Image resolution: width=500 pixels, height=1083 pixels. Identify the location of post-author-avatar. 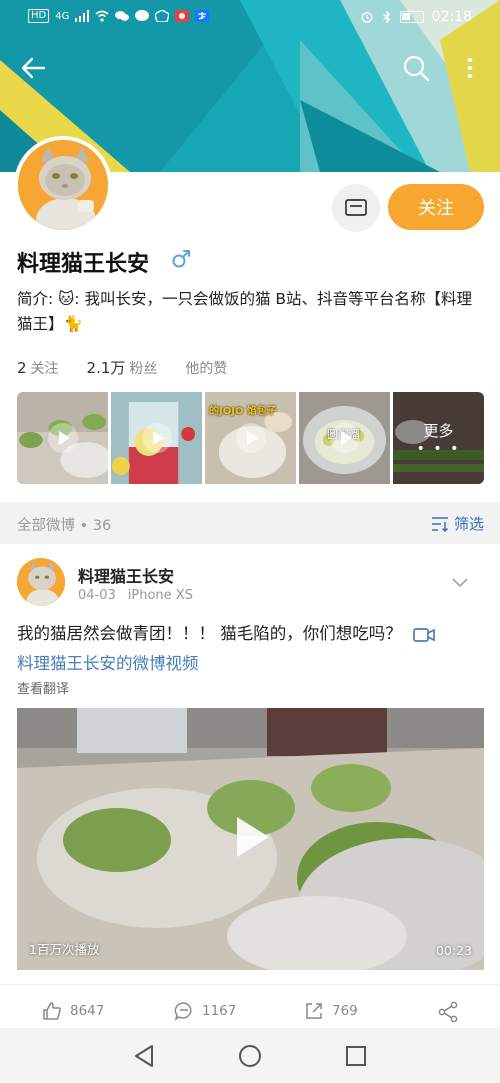
(41, 582).